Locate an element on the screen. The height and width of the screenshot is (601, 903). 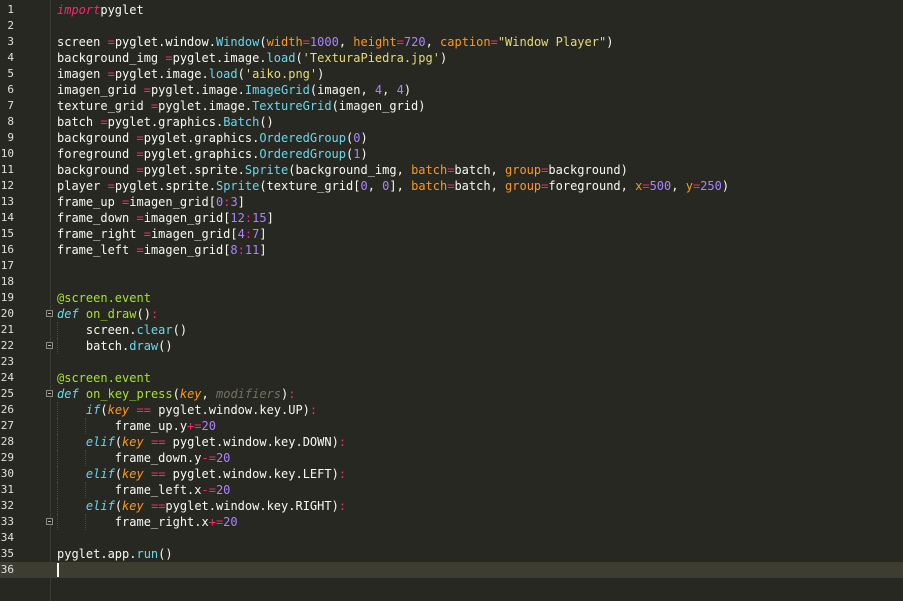
code-line: 15 frame_right =imagen_grid[4:7] is located at coordinates (451, 234).